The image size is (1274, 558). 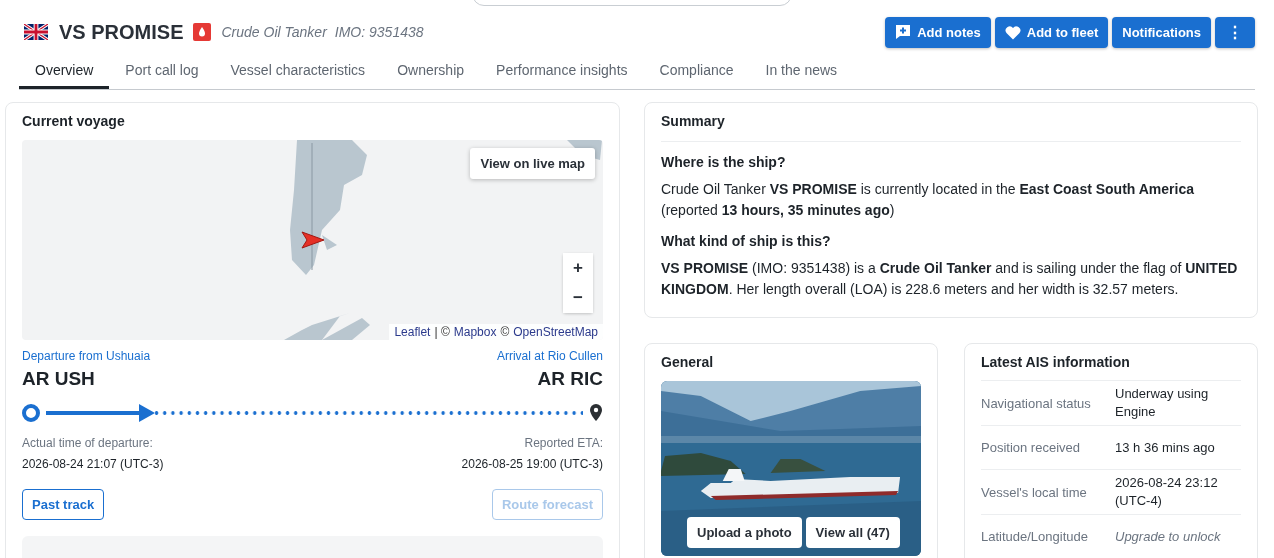 I want to click on arrival-link: Arrival at Rio Cullen, so click(x=549, y=356).